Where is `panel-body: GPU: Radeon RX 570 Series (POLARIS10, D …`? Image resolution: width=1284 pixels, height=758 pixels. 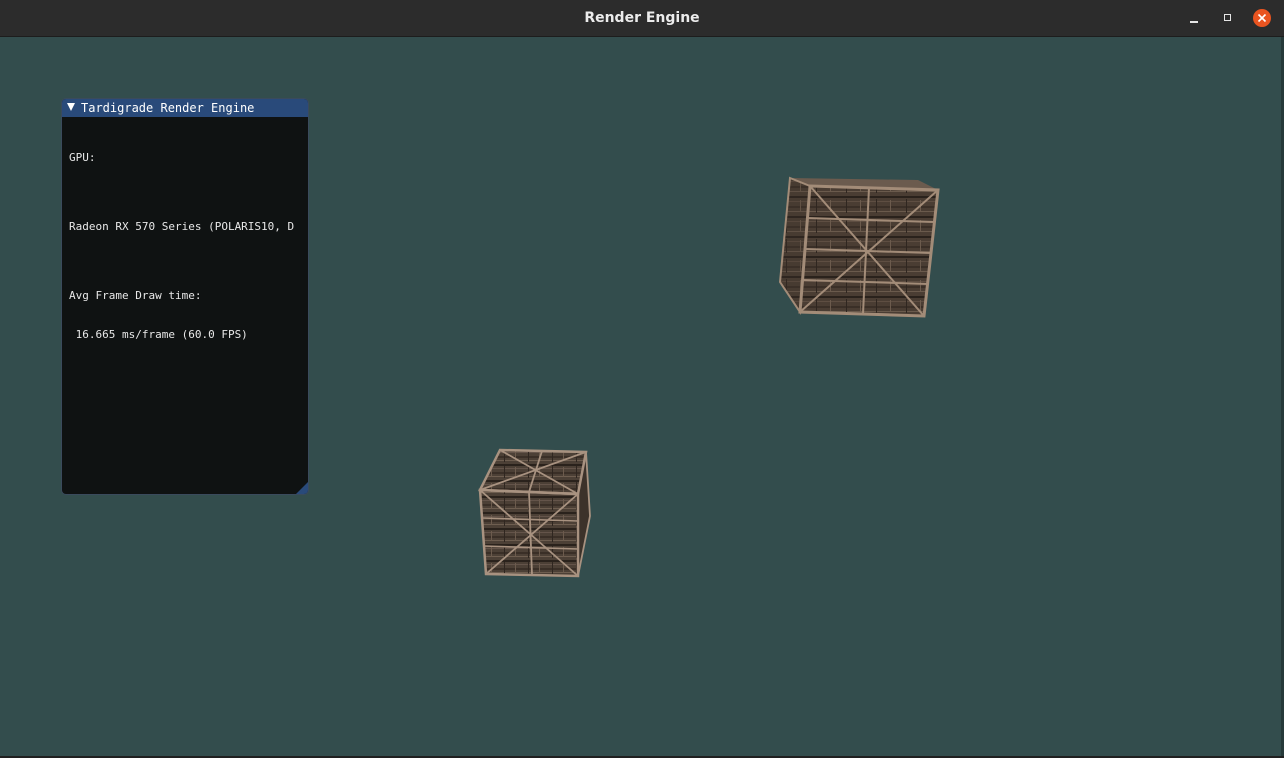
panel-body: GPU: Radeon RX 570 Series (POLARIS10, D … is located at coordinates (188, 246).